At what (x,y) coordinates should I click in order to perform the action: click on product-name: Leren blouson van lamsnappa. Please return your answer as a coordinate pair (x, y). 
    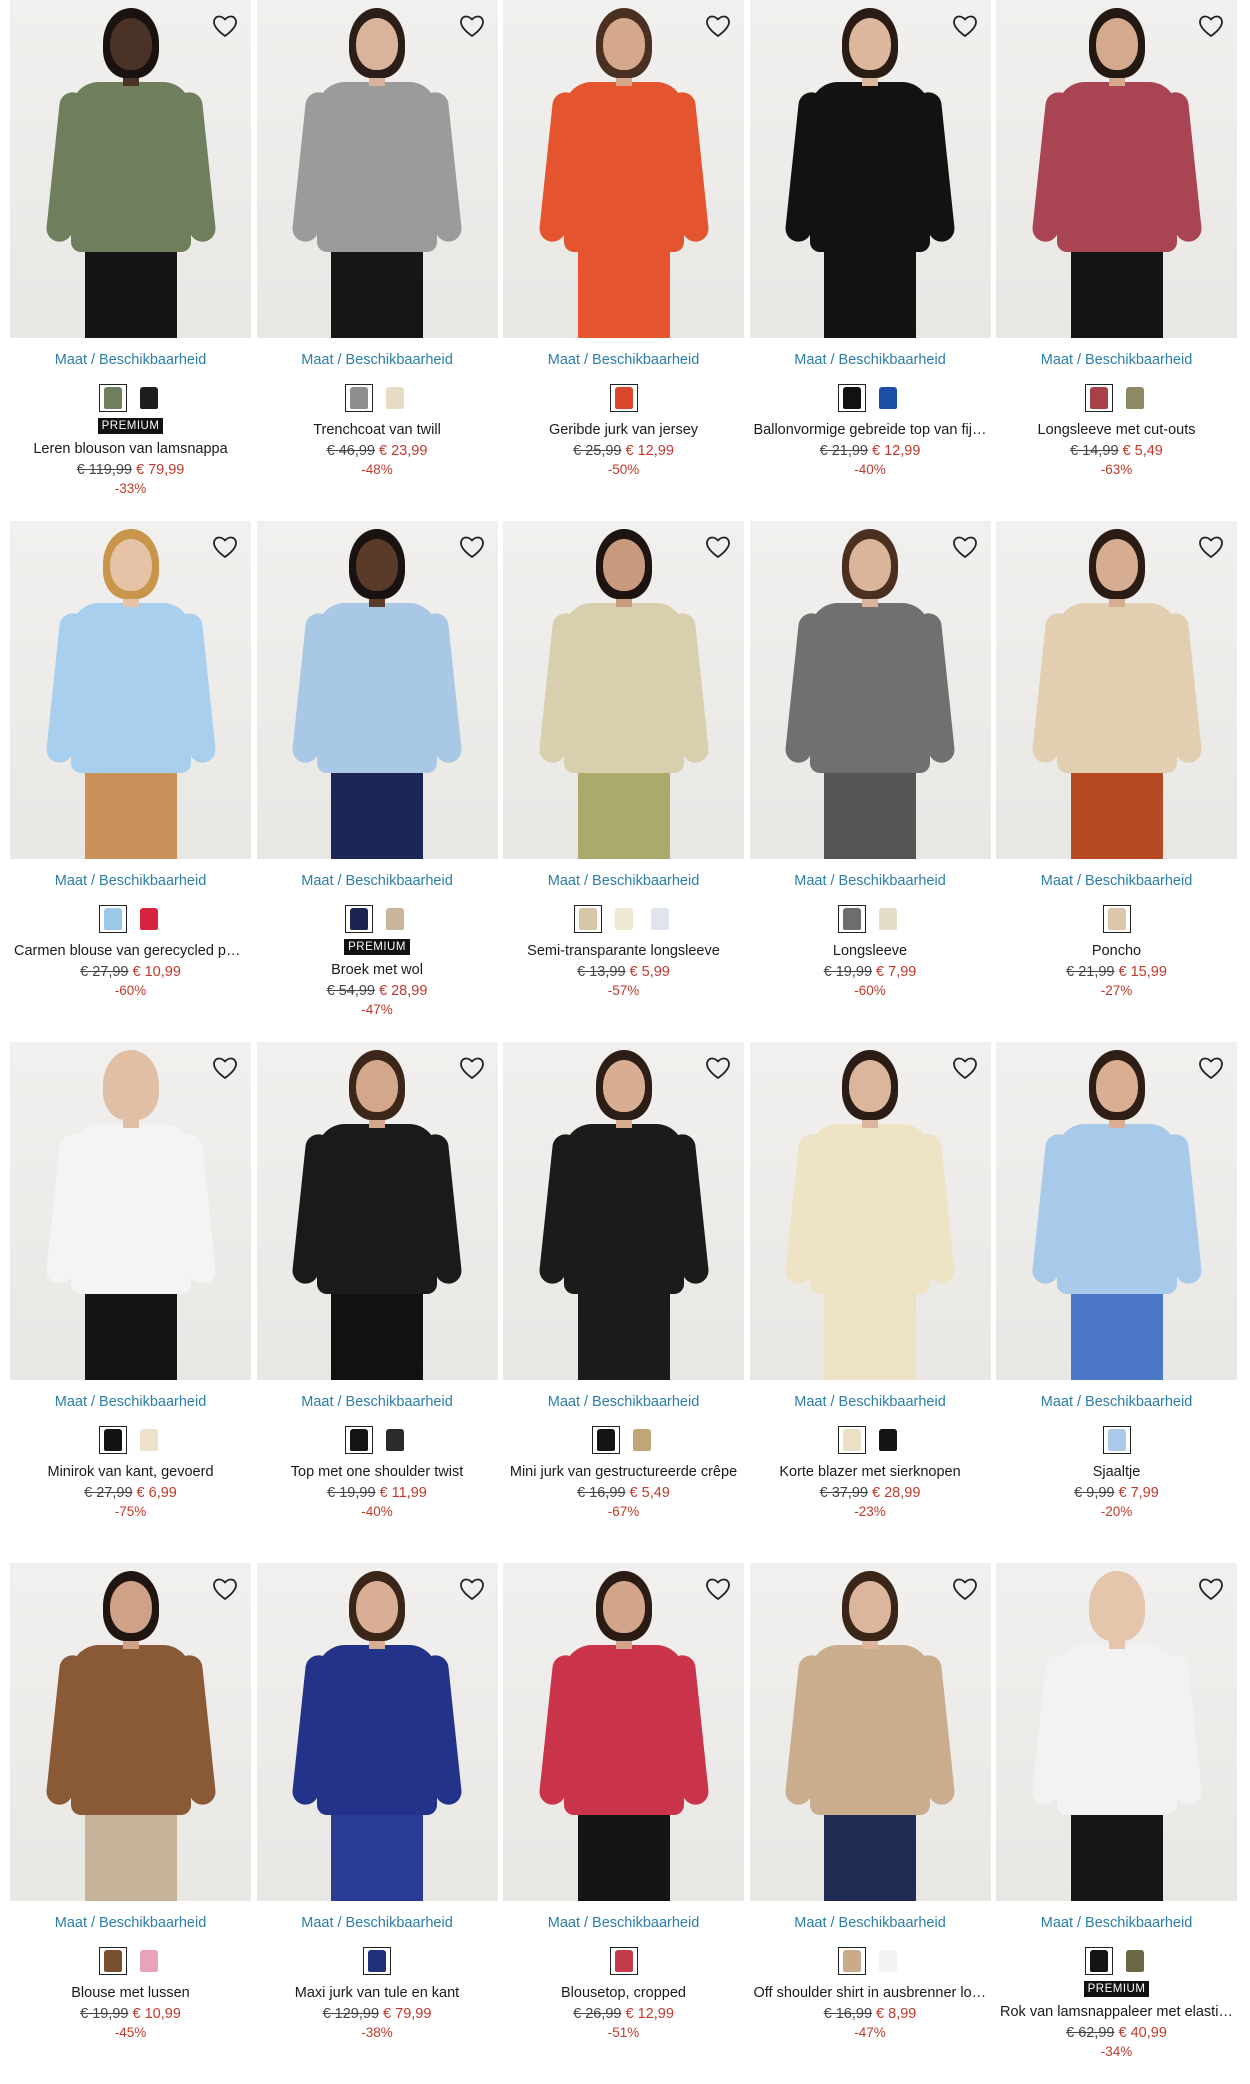
    Looking at the image, I should click on (130, 449).